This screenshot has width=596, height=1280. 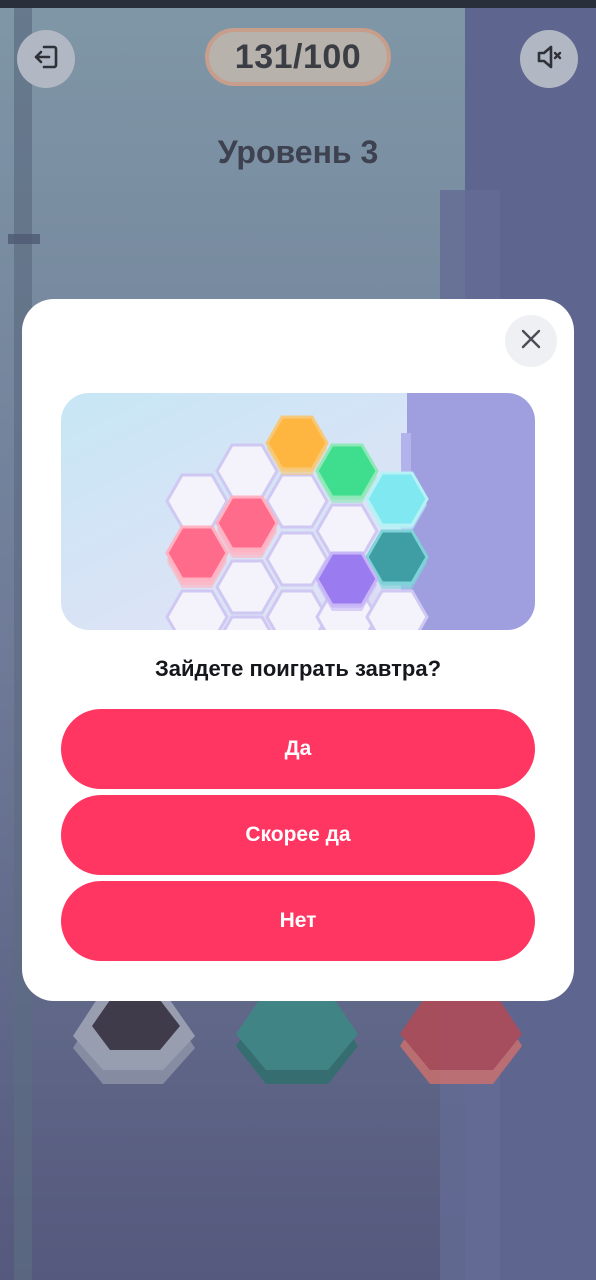 What do you see at coordinates (298, 152) in the screenshot?
I see `level-title: Уровень 3` at bounding box center [298, 152].